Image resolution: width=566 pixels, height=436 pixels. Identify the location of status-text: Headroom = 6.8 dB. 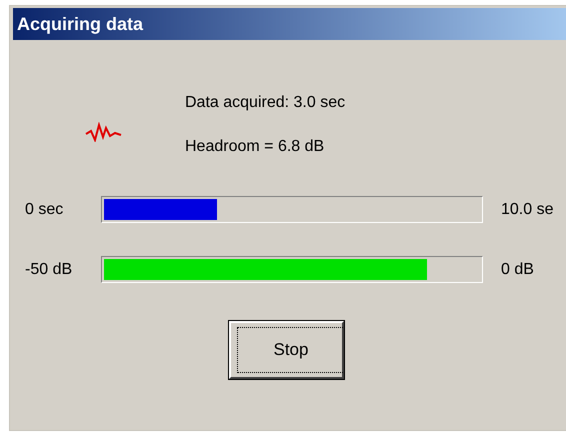
(255, 147).